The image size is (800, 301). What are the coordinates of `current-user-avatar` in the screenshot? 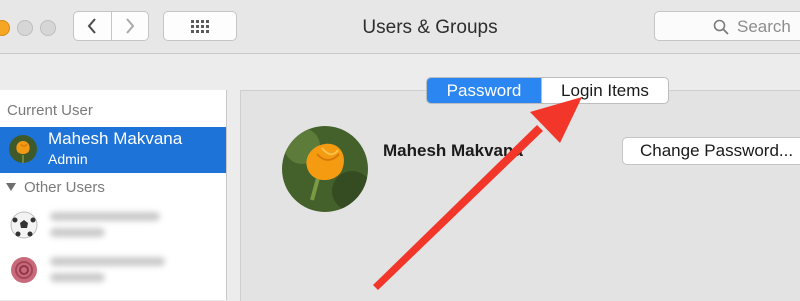 It's located at (23, 149).